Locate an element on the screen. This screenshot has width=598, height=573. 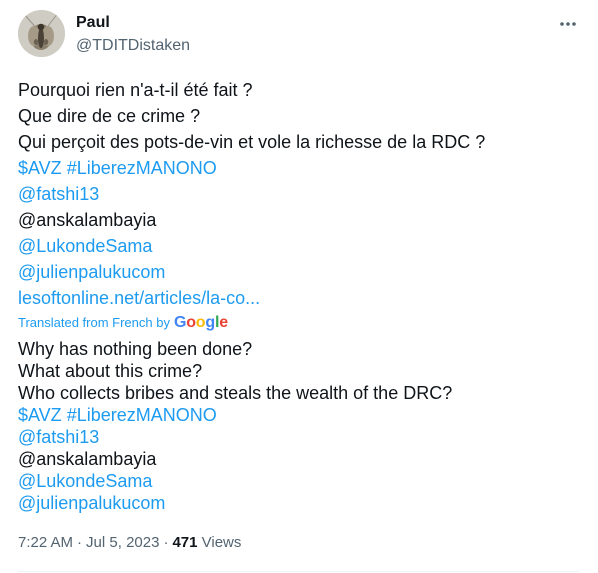
views-count: 471 is located at coordinates (184, 542).